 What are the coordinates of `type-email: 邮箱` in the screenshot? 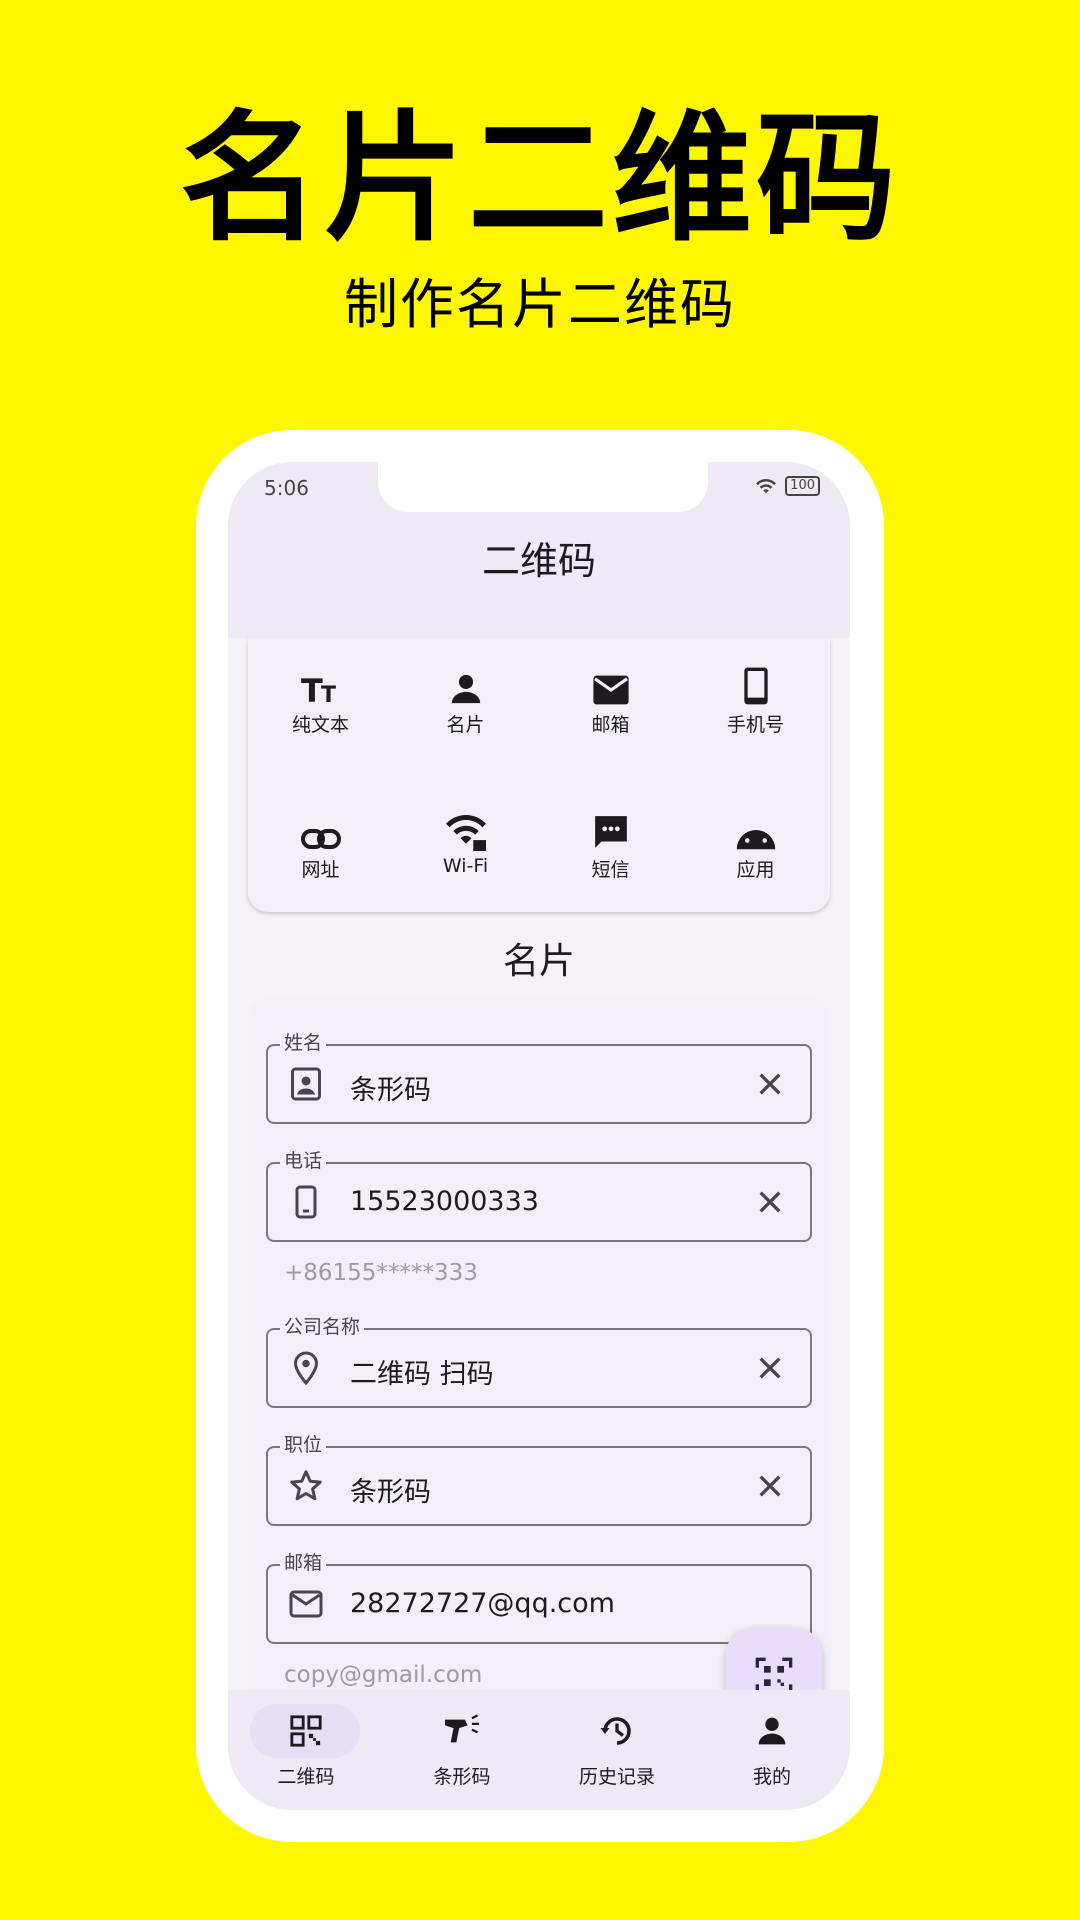 It's located at (610, 708).